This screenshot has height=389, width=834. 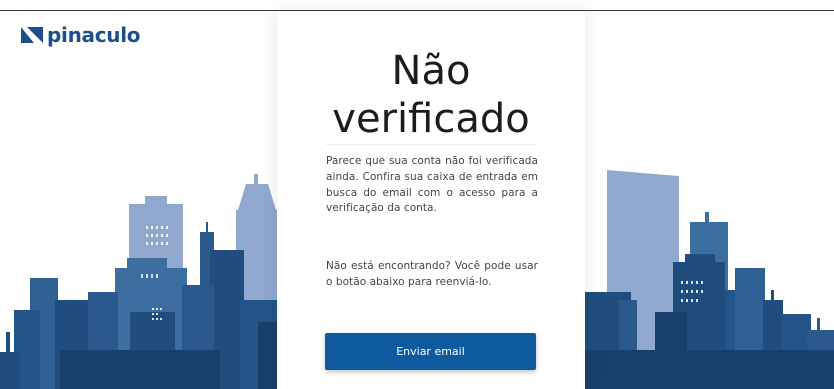 What do you see at coordinates (430, 351) in the screenshot?
I see `send-email-button: Enviar email` at bounding box center [430, 351].